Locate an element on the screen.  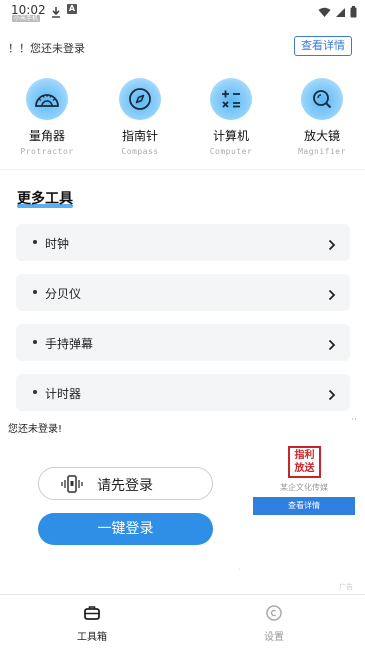
nav-toolbox: 工具箱 is located at coordinates (92, 621).